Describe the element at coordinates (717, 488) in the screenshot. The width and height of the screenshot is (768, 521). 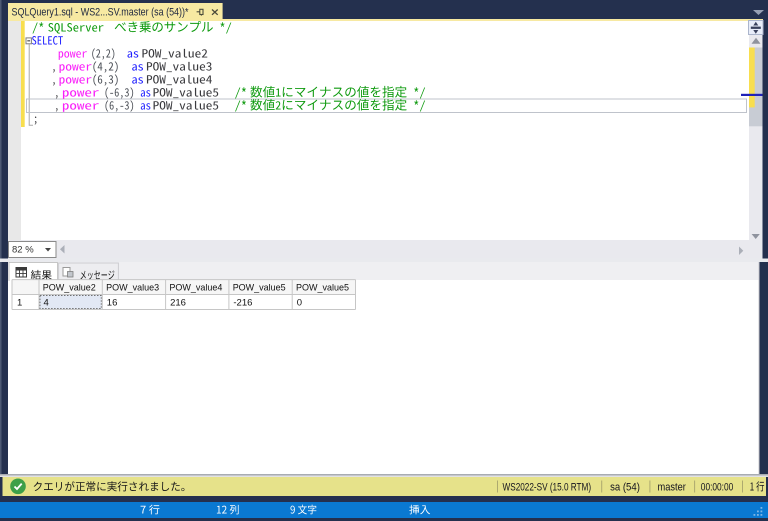
I see `svg-text: 00:00:00` at that location.